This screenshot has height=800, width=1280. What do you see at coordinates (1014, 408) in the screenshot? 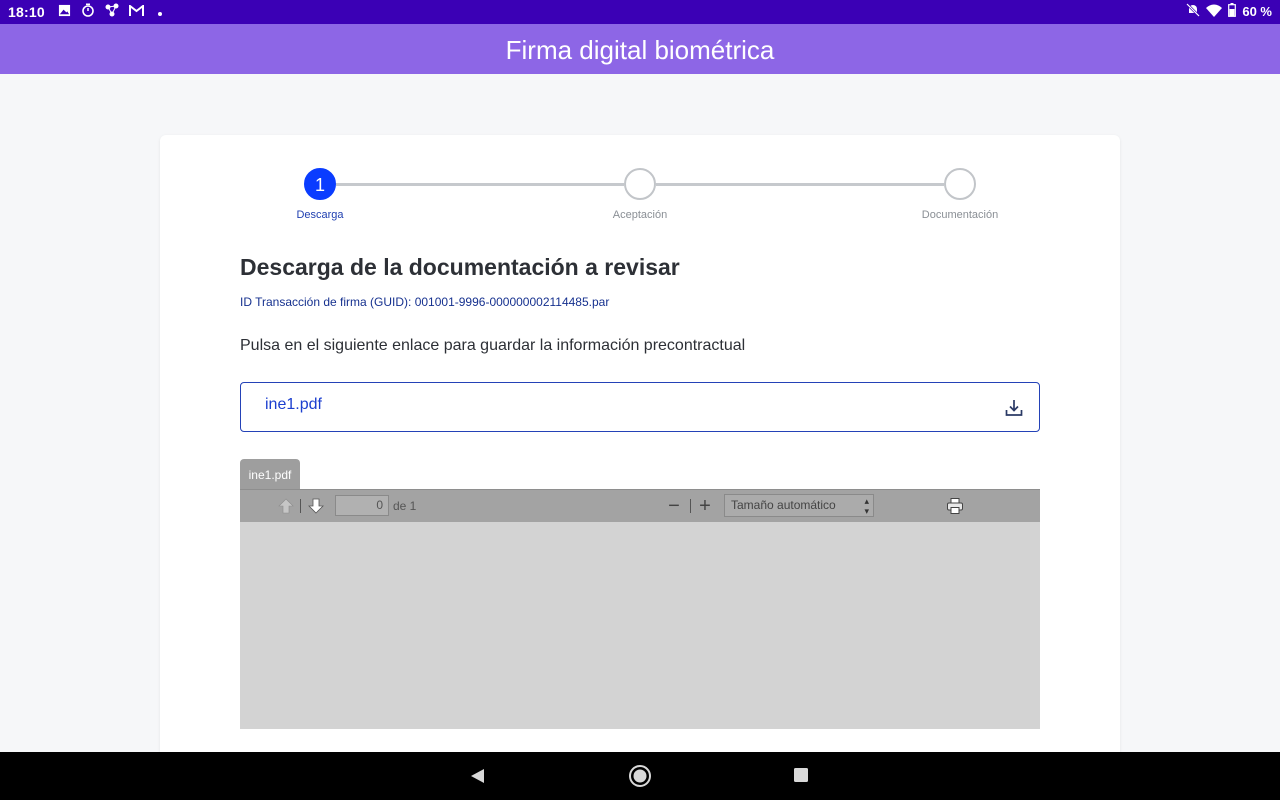
I see `download-icon` at bounding box center [1014, 408].